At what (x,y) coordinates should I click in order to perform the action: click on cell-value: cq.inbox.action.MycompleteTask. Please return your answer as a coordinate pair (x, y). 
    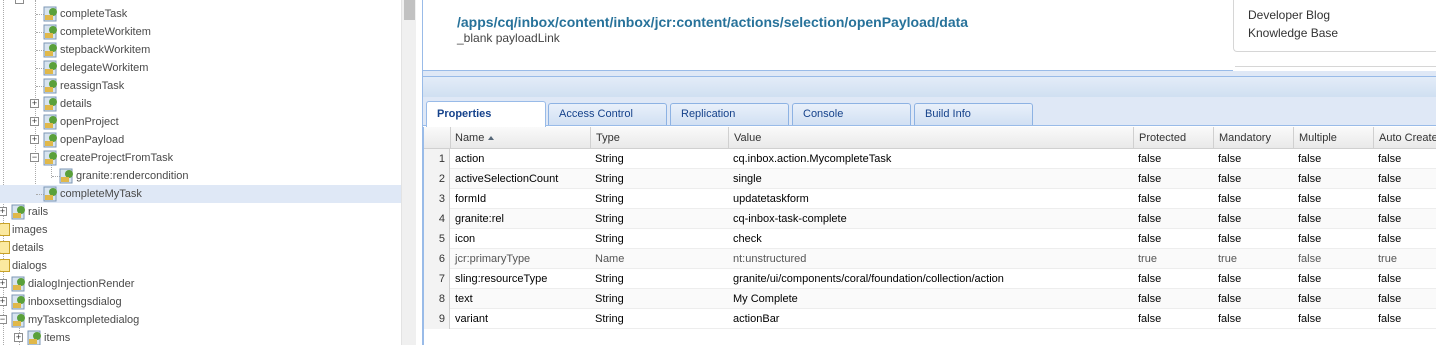
    Looking at the image, I should click on (930, 159).